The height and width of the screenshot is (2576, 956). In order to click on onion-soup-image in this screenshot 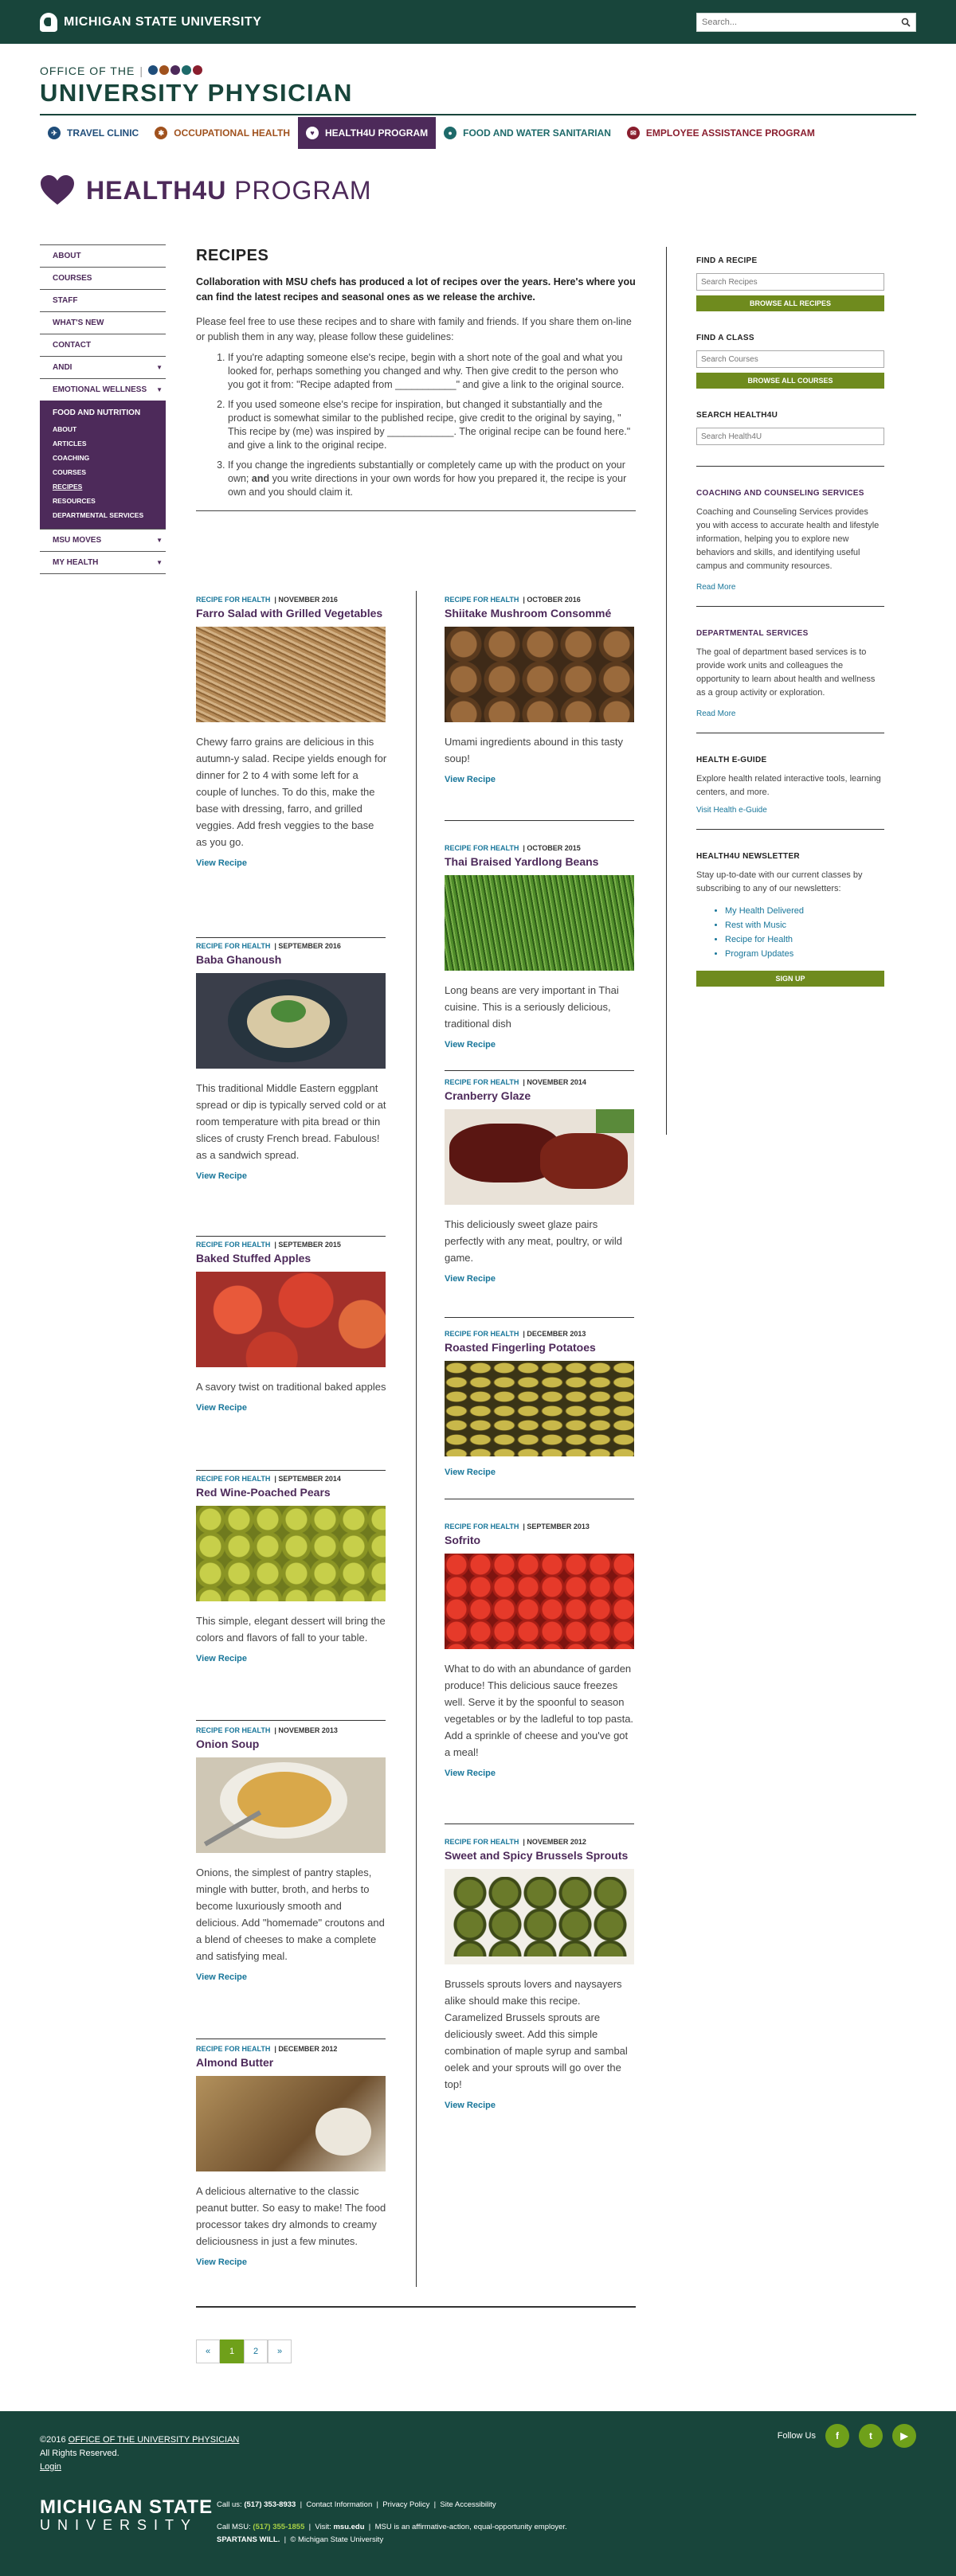, I will do `click(291, 1805)`.